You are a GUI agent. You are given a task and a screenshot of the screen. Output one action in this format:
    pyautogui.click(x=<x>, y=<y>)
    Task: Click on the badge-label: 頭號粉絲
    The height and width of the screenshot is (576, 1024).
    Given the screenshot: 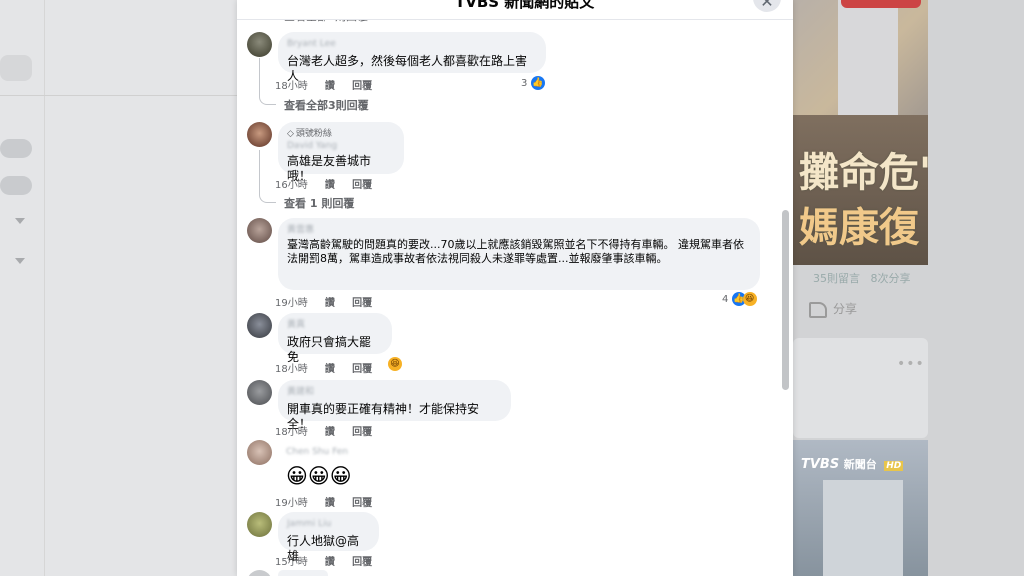 What is the action you would take?
    pyautogui.click(x=313, y=134)
    